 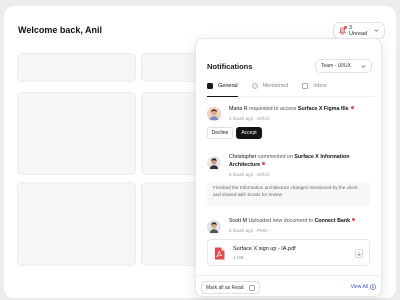 I want to click on accept-button: Accept, so click(x=249, y=133).